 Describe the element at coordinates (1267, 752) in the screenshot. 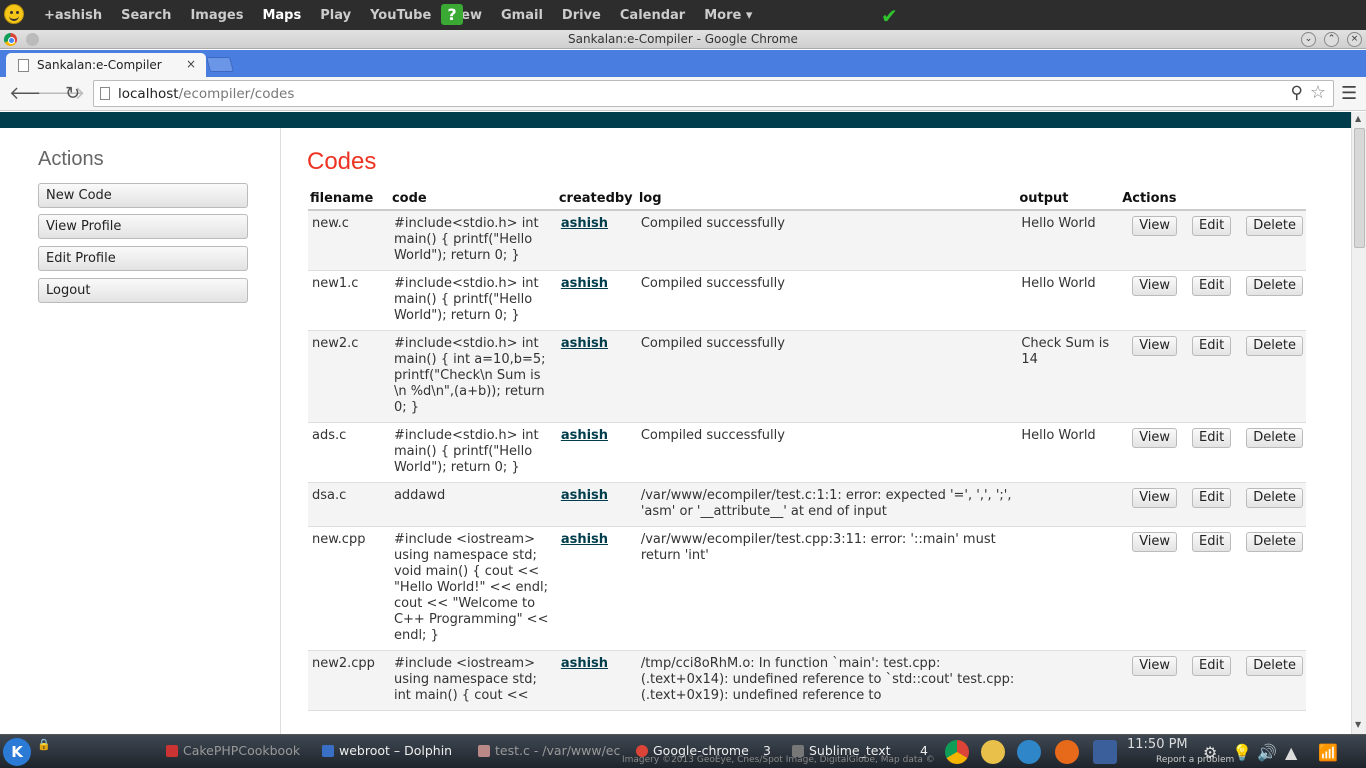

I see `volume-icon: 🔊` at that location.